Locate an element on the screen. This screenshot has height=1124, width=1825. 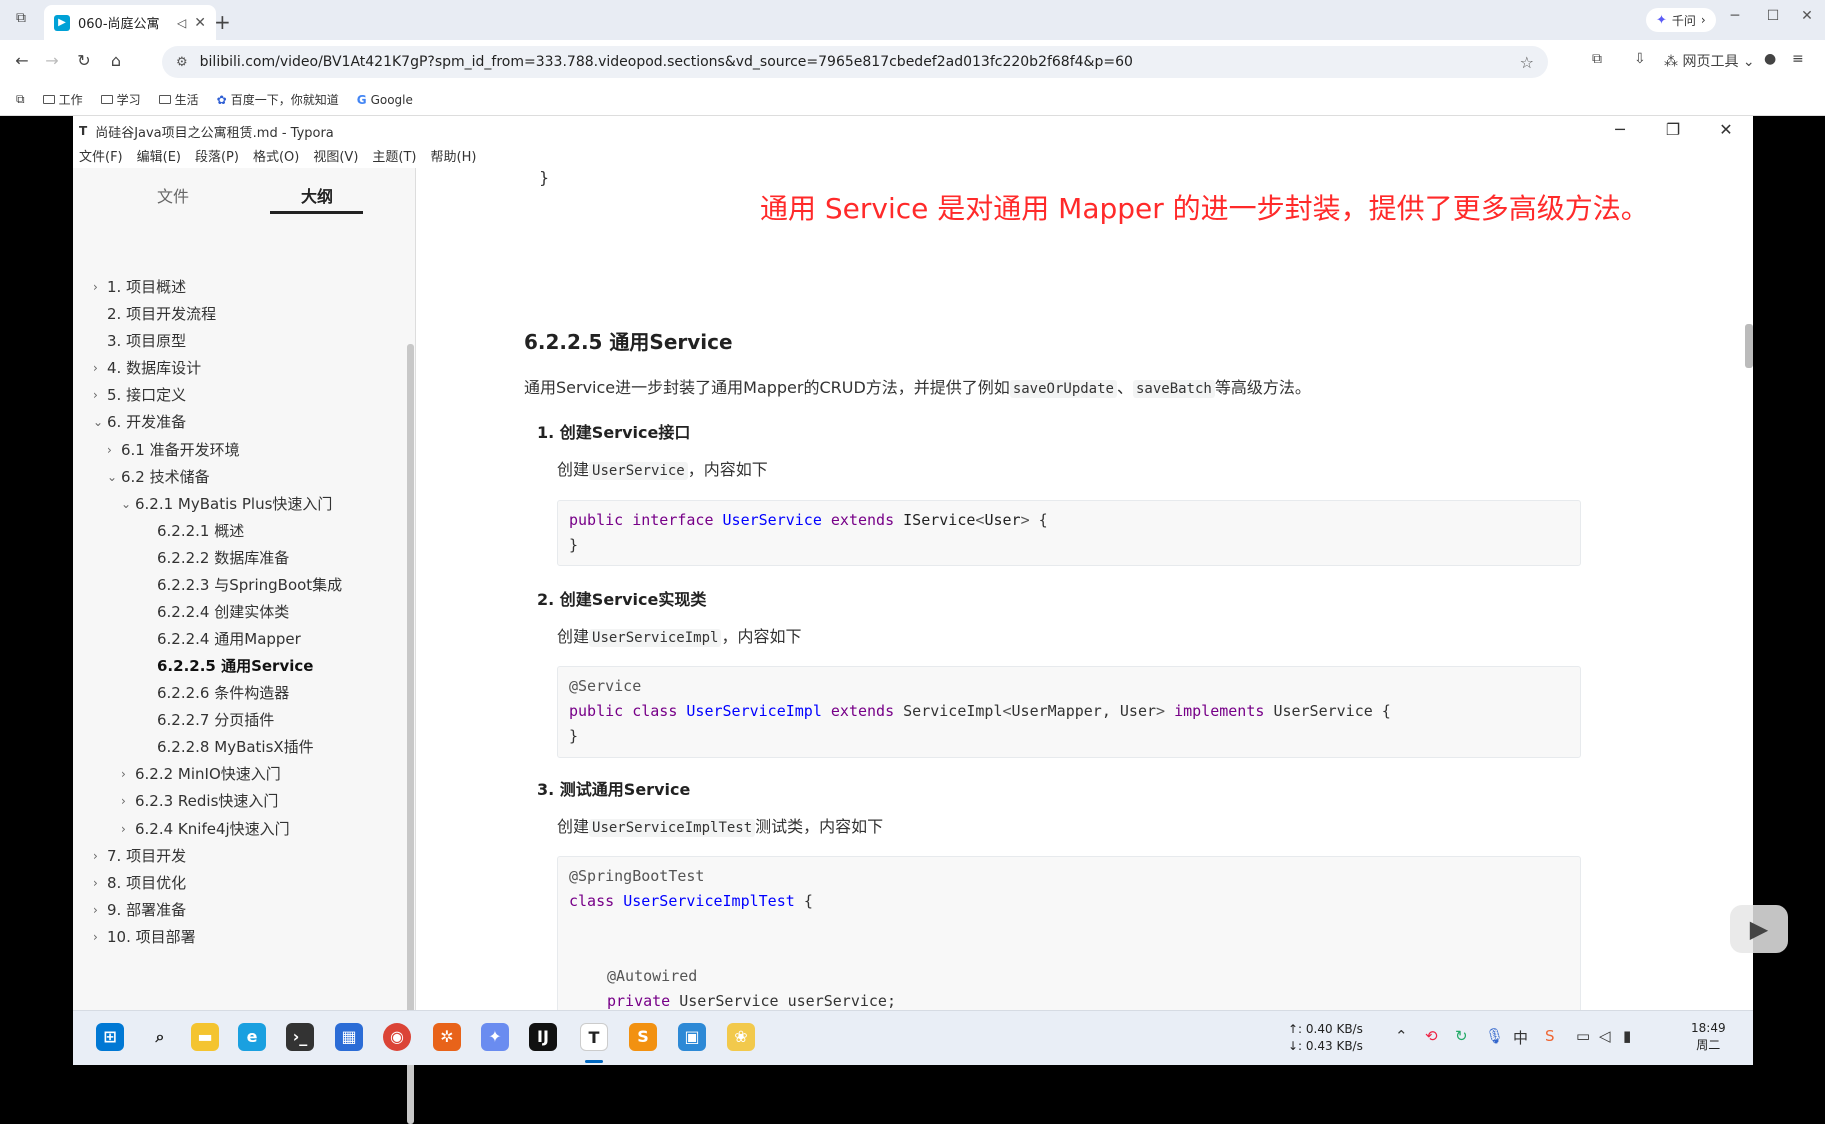
file-explorer-icon: ▬ is located at coordinates (205, 1037).